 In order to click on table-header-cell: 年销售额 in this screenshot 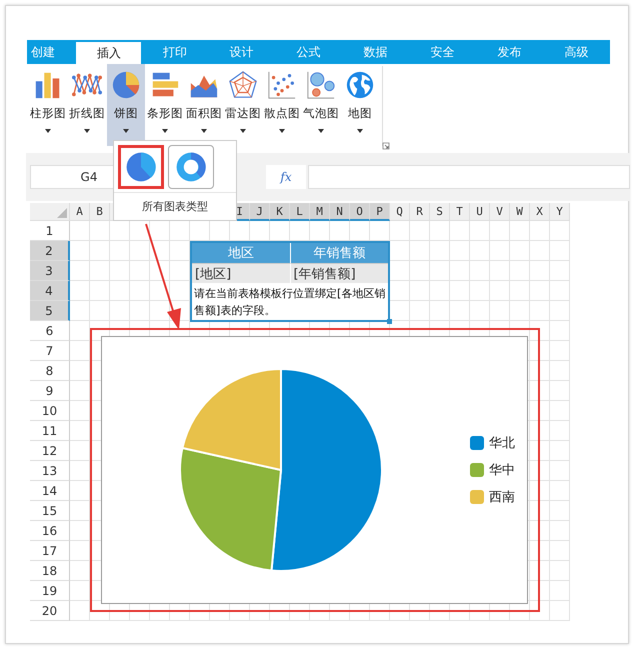, I will do `click(339, 253)`.